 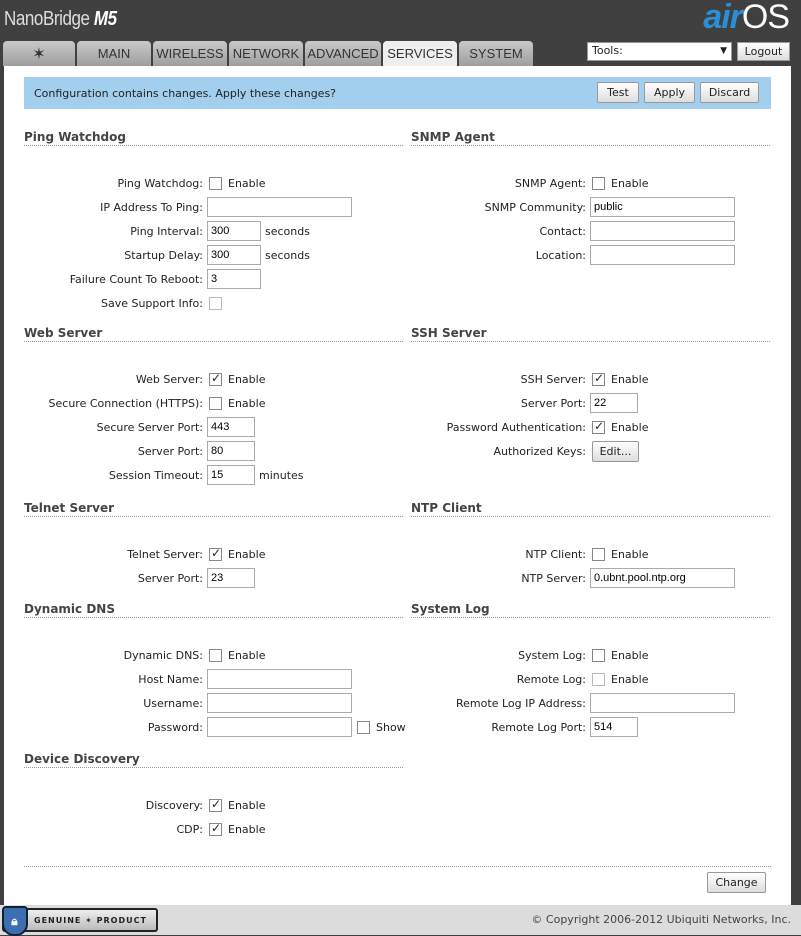 I want to click on ping-watchdog-checkbox-label: Enable, so click(x=247, y=183).